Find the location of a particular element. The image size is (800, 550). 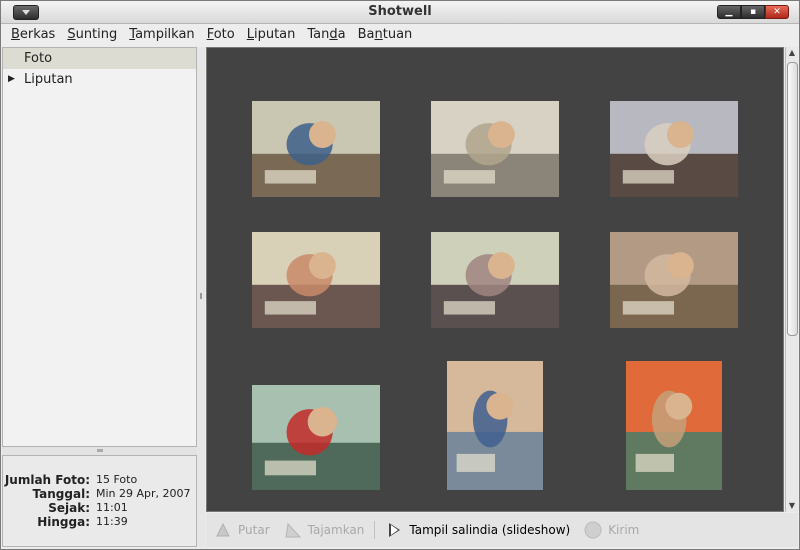

sharpen-button: Tajamkan is located at coordinates (324, 530).